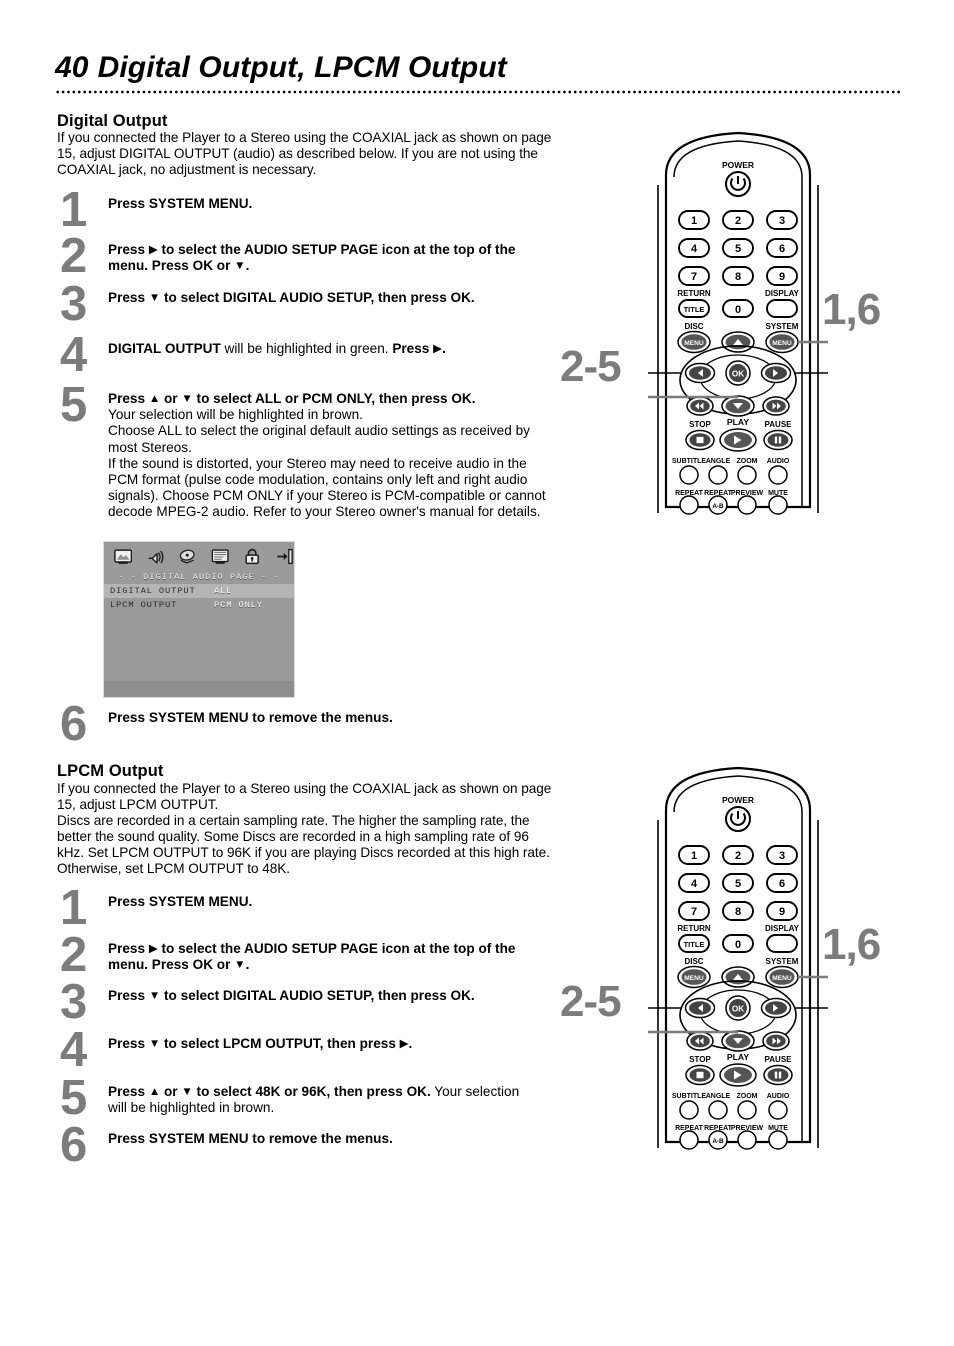 This screenshot has height=1346, width=954. I want to click on osd-icon-bar, so click(199, 556).